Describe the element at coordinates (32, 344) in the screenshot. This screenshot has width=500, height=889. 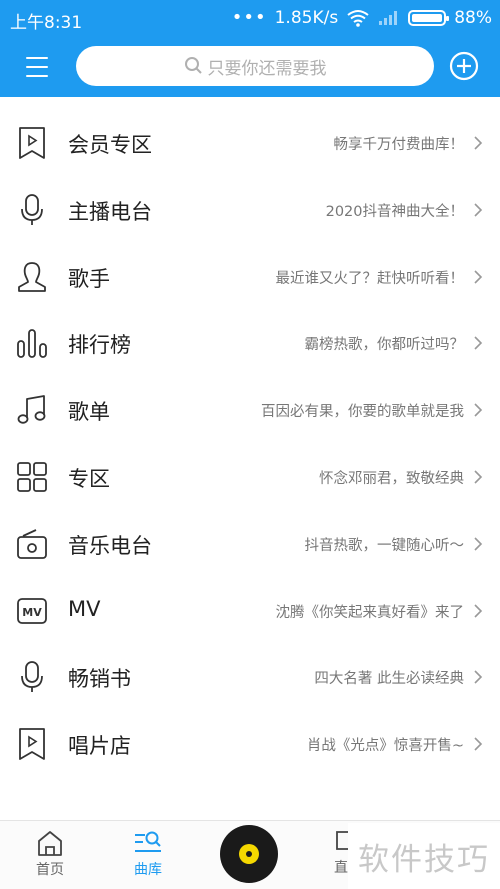
I see `bar-chart-icon` at that location.